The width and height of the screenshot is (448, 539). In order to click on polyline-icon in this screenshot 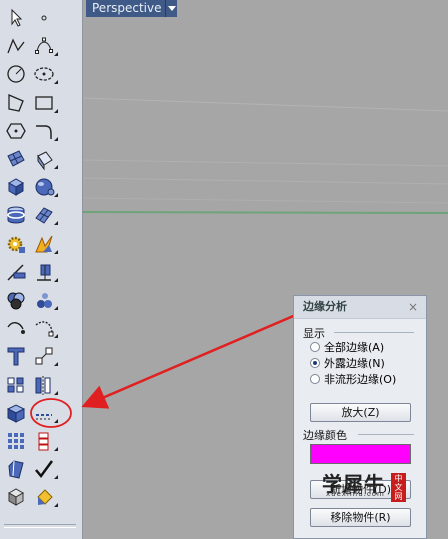, I will do `click(16, 46)`.